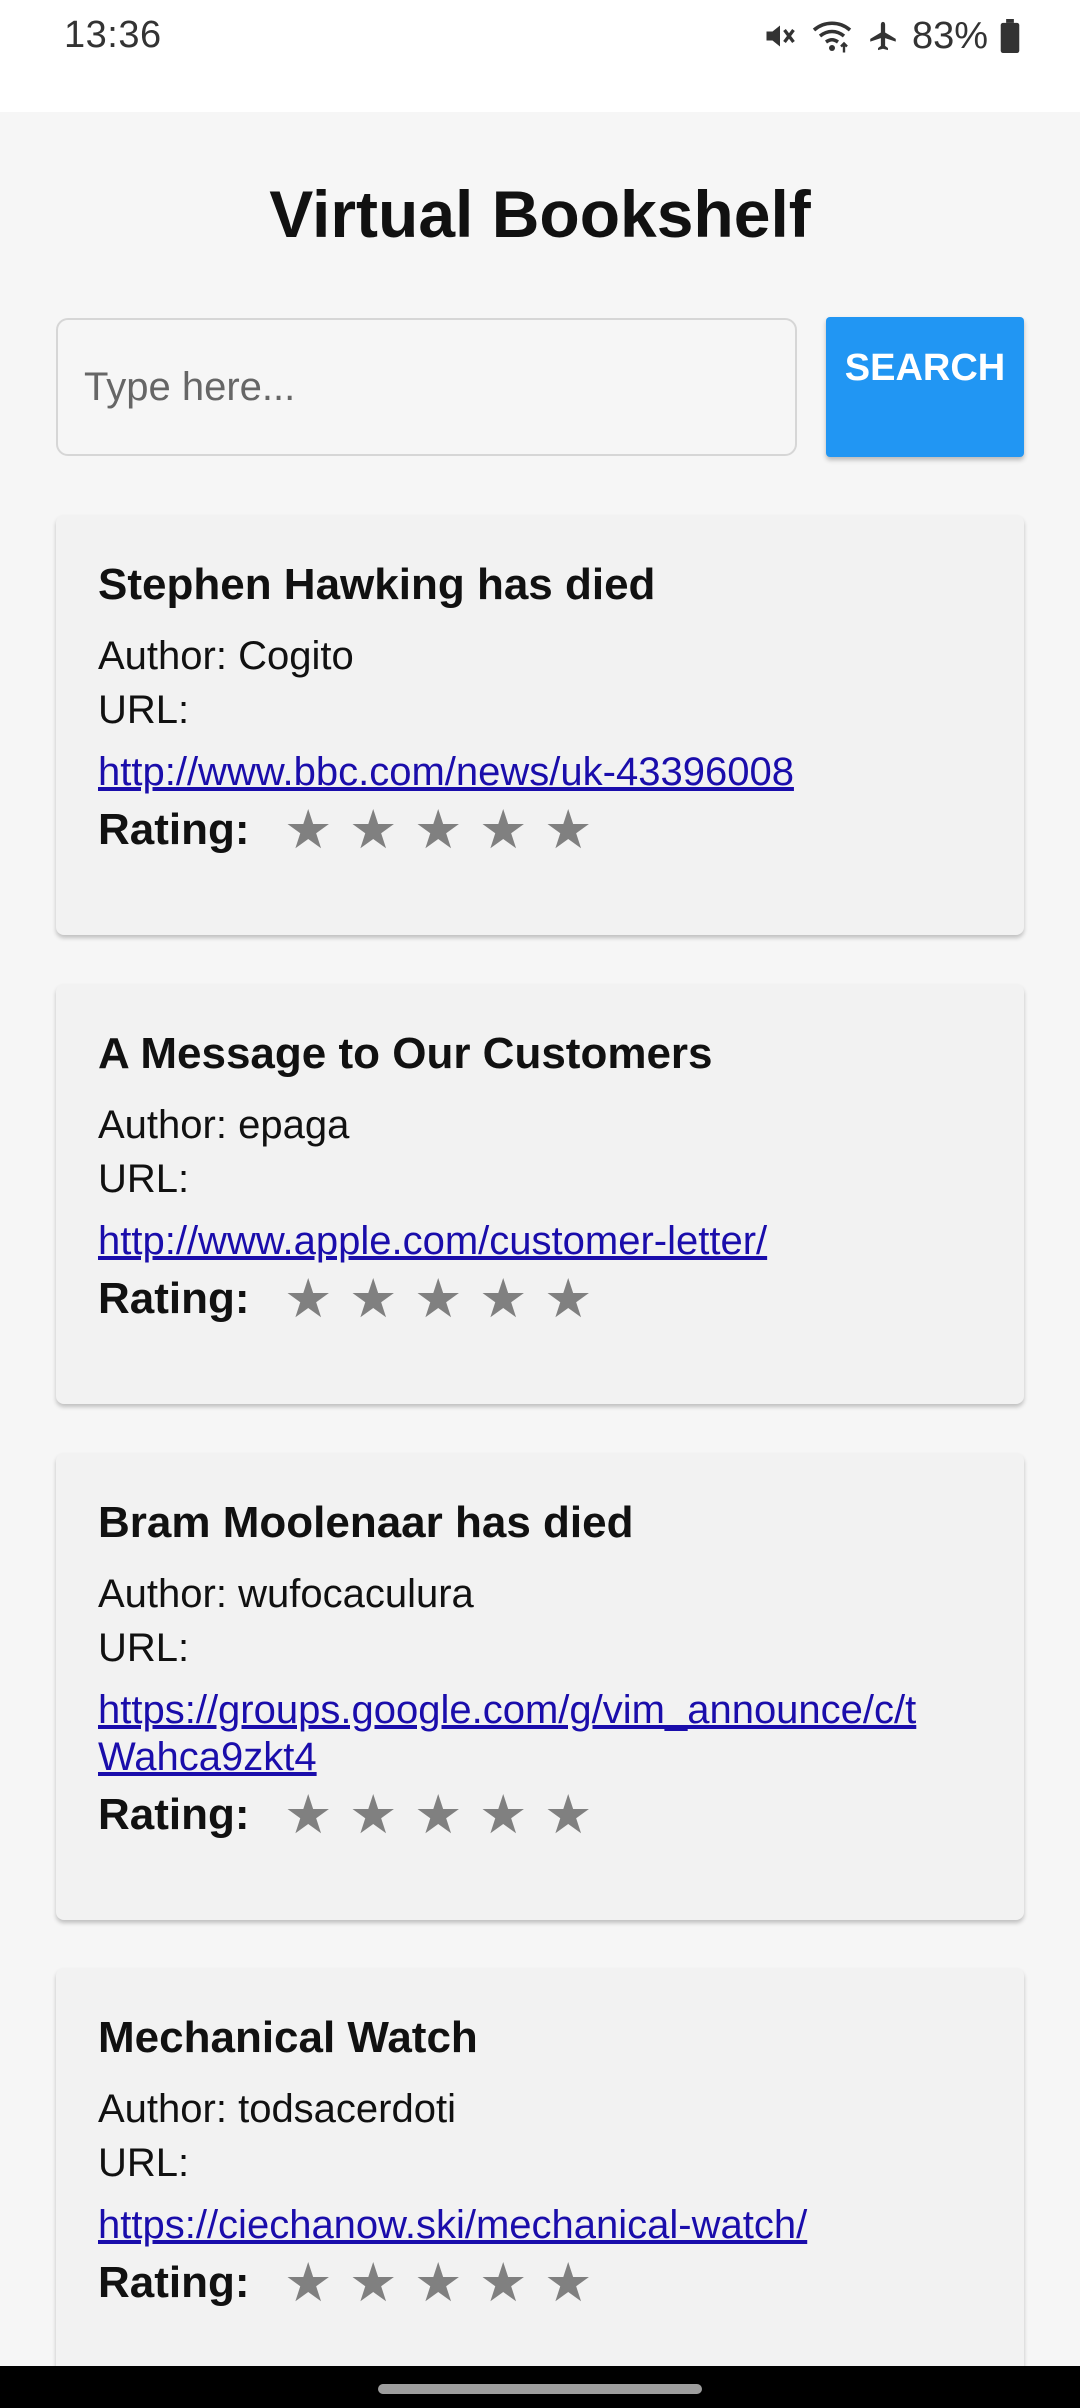 The width and height of the screenshot is (1080, 2408). What do you see at coordinates (1010, 36) in the screenshot?
I see `battery-icon` at bounding box center [1010, 36].